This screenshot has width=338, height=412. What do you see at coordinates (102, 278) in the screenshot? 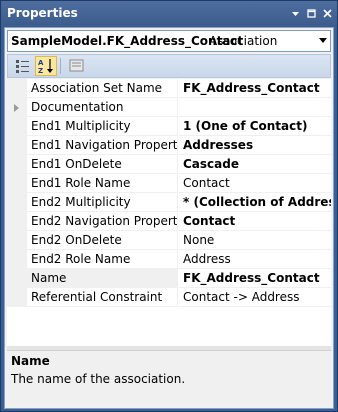
I see `property-name: Name` at bounding box center [102, 278].